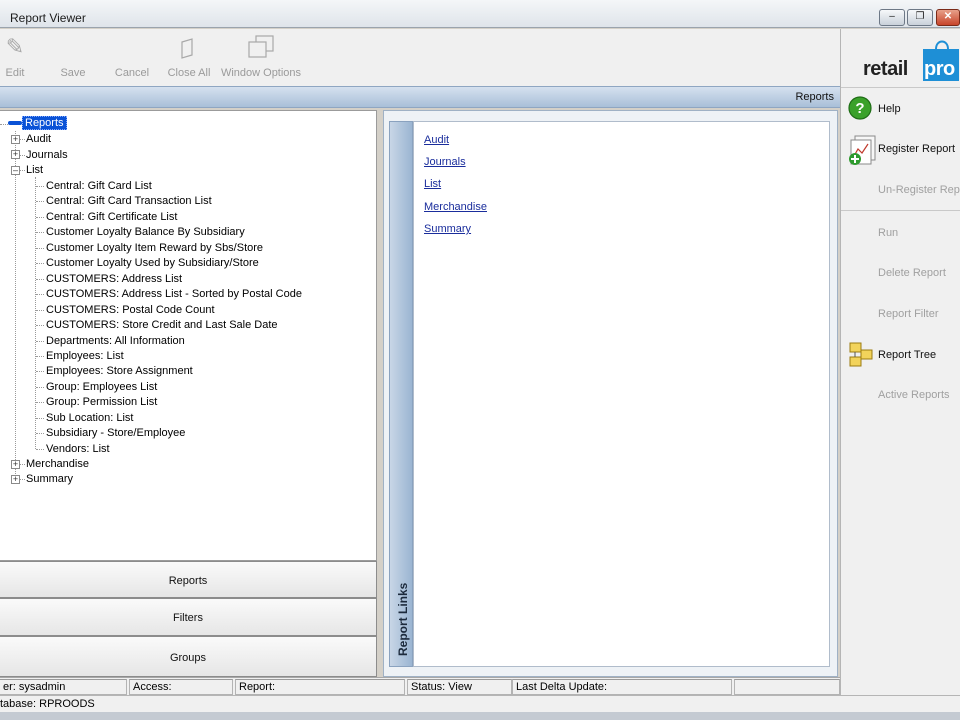 The height and width of the screenshot is (720, 960). I want to click on groups-nav-label: Groups, so click(188, 658).